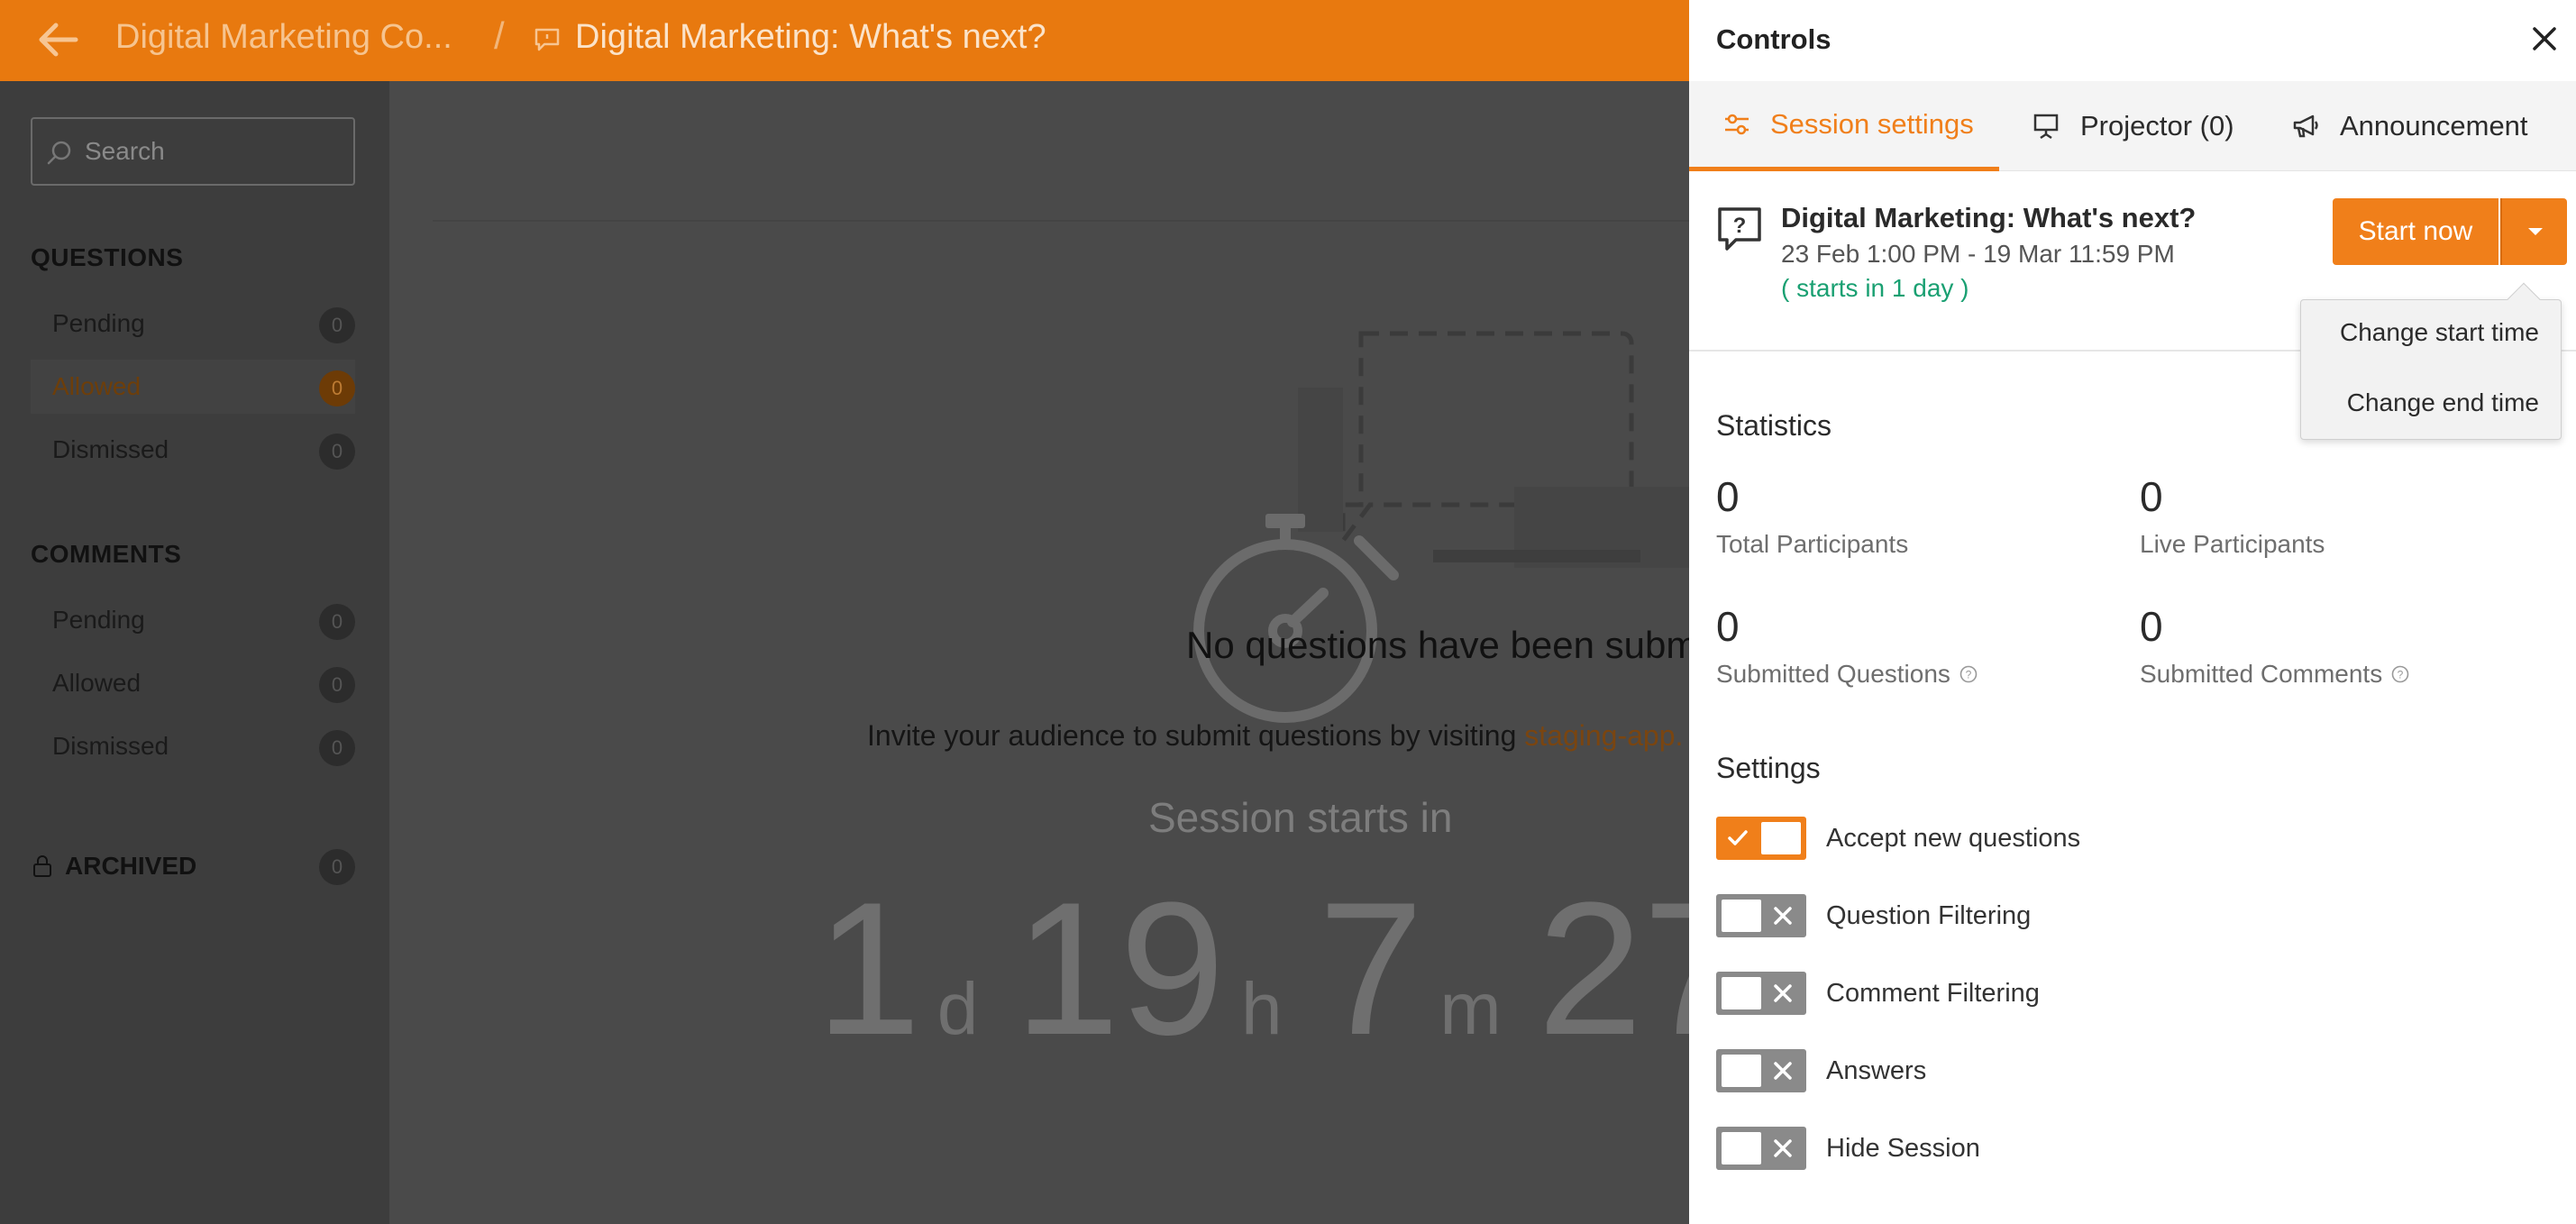  Describe the element at coordinates (1844, 126) in the screenshot. I see `tab-session-settings: Session settings` at that location.